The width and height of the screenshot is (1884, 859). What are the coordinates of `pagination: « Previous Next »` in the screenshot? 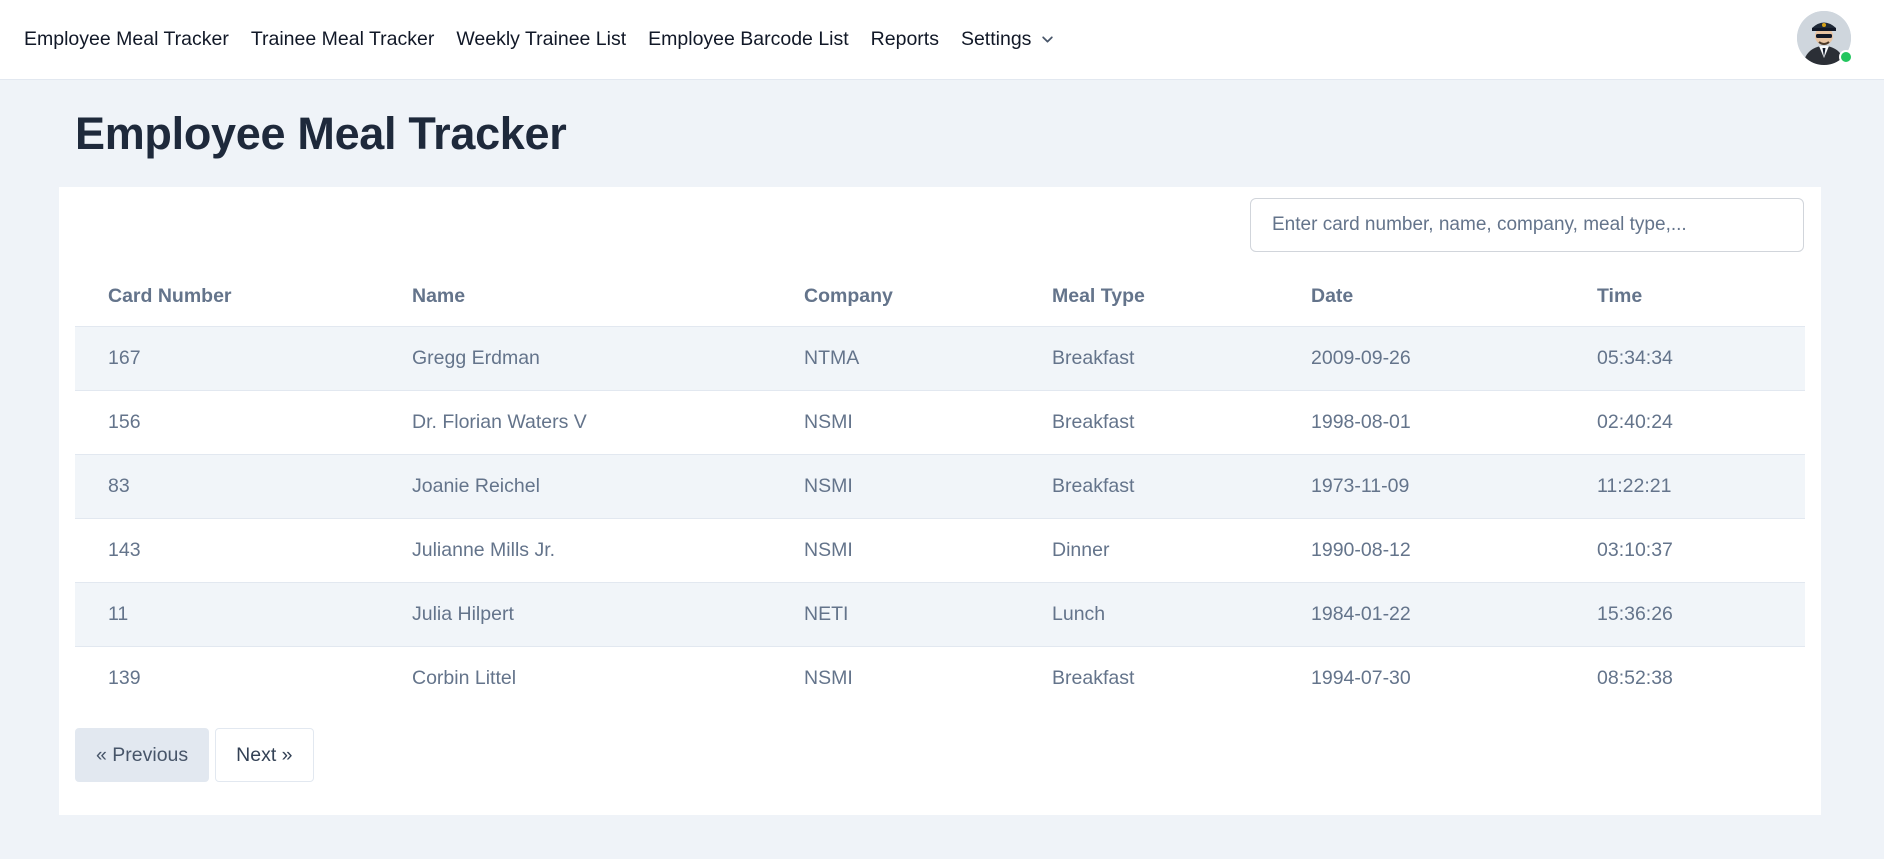 It's located at (194, 755).